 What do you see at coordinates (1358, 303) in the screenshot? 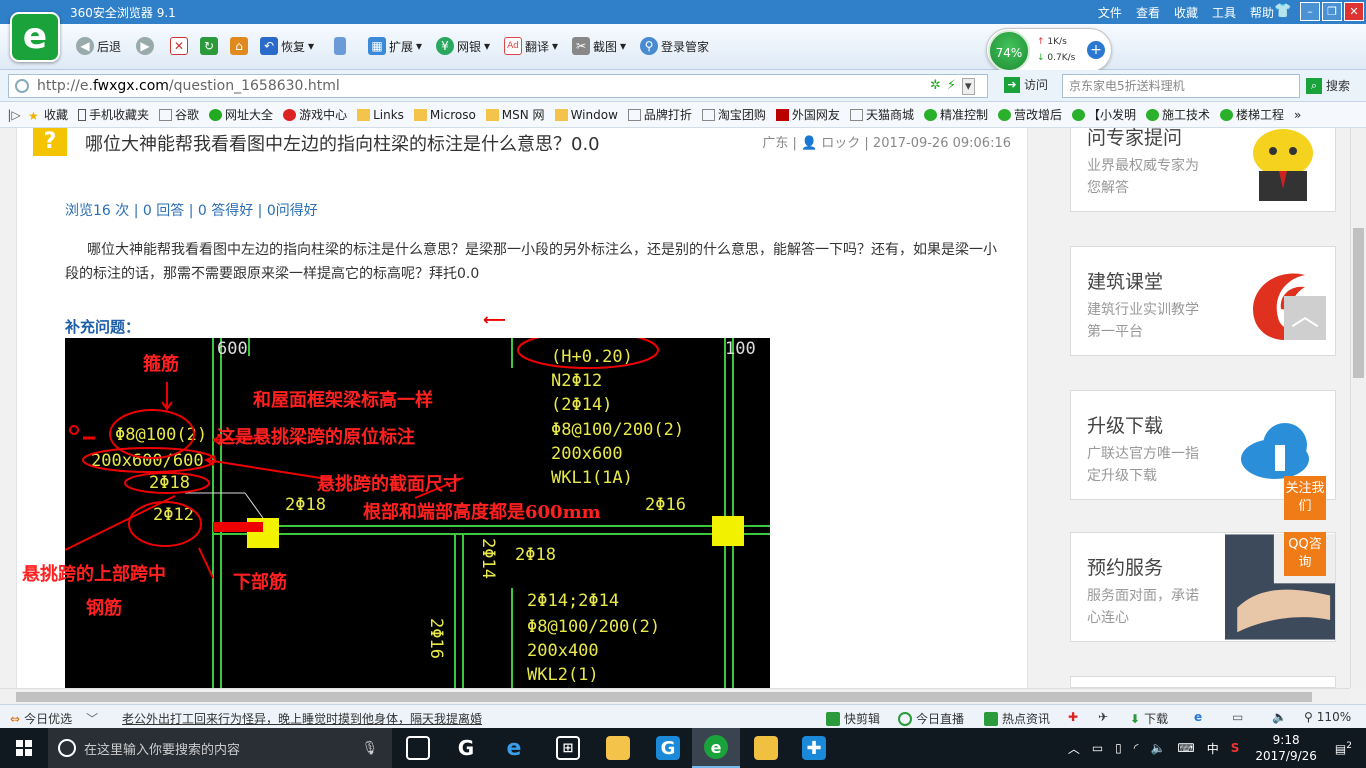
I see `vertical-scroll-thumb` at bounding box center [1358, 303].